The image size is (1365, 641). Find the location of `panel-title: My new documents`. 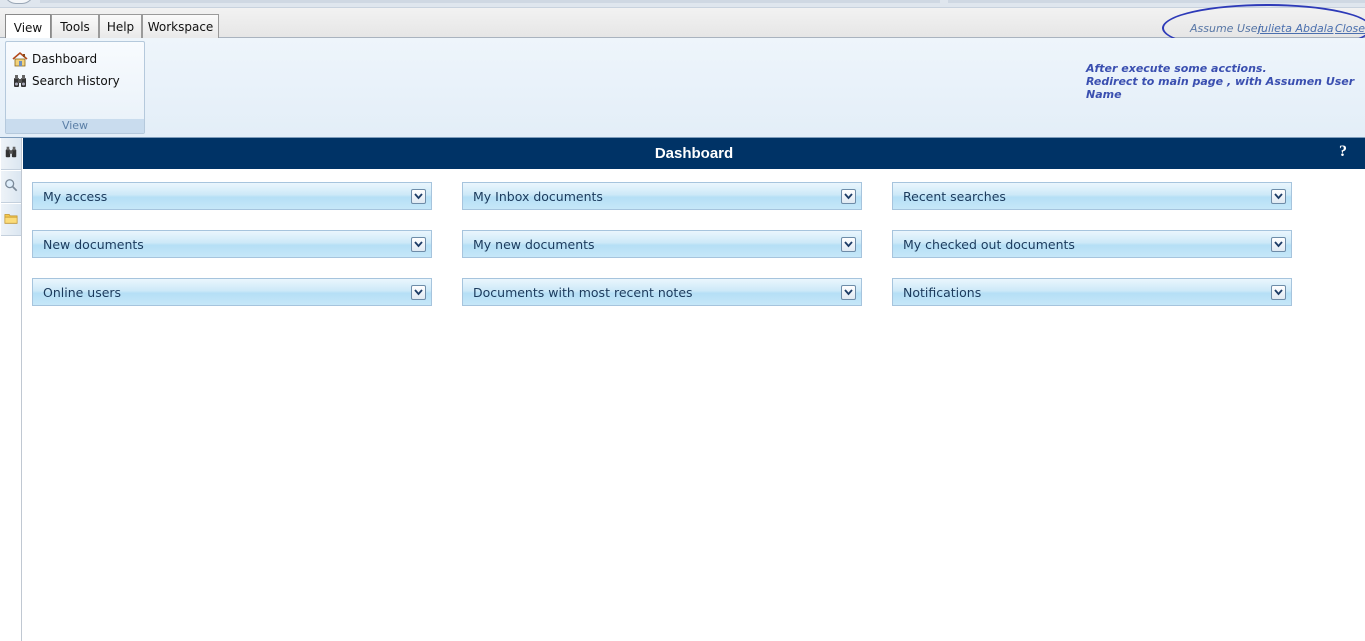

panel-title: My new documents is located at coordinates (534, 244).